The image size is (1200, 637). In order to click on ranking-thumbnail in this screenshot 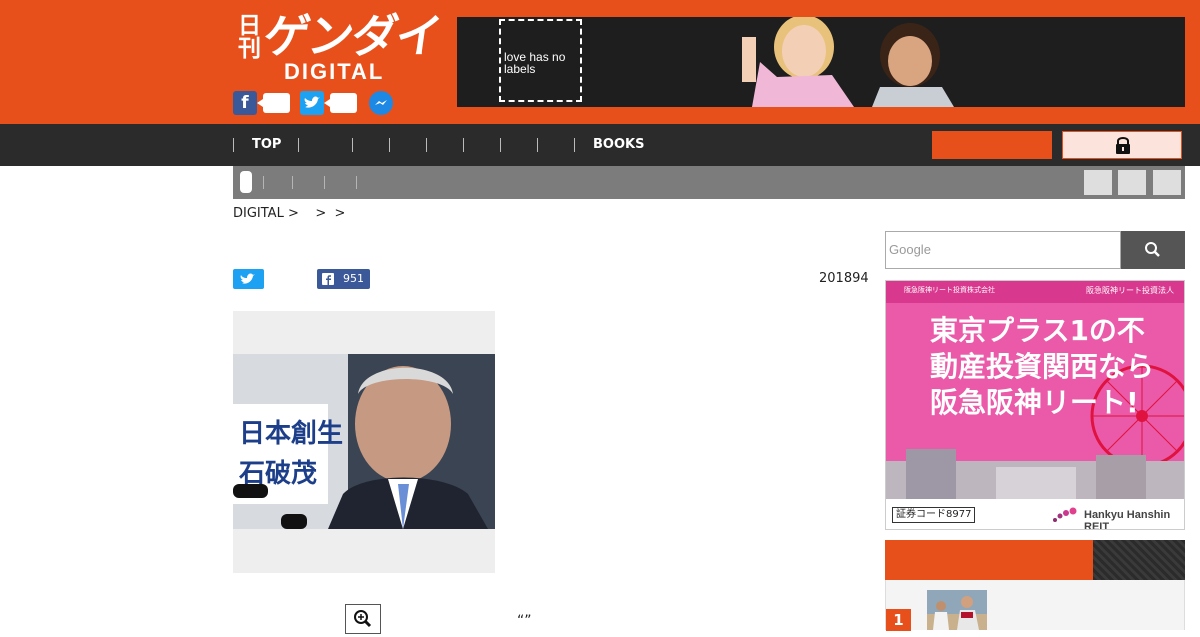, I will do `click(957, 610)`.